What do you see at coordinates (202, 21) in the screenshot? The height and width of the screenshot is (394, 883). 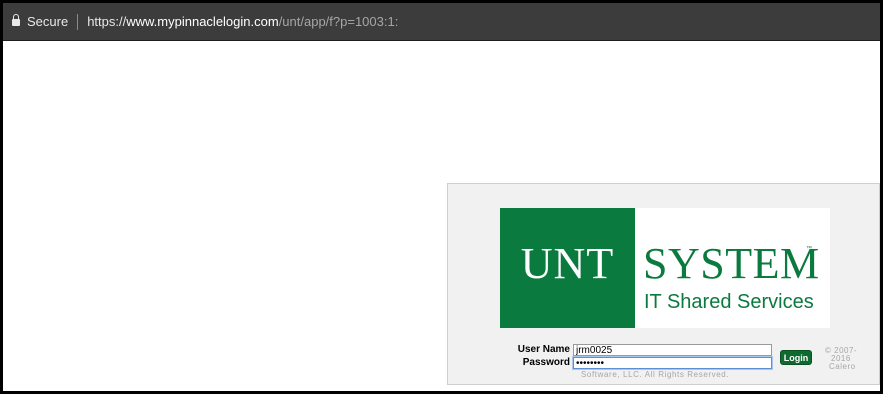 I see `url-host: www.mypinnaclelogin.com` at bounding box center [202, 21].